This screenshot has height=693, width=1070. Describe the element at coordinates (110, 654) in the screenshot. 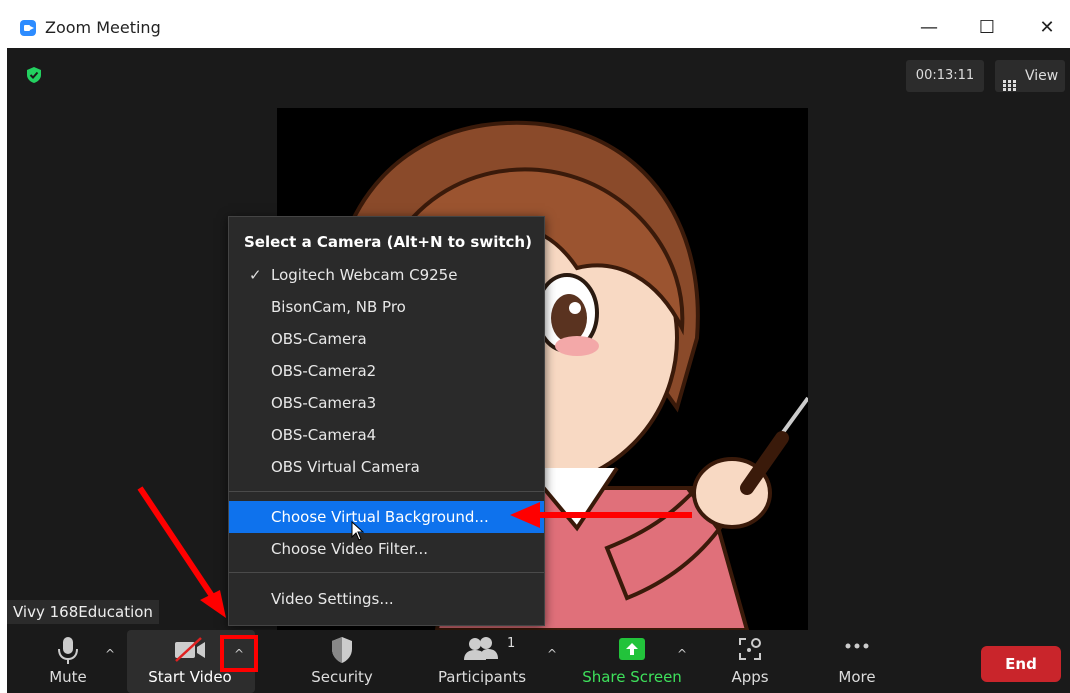

I see `audio-options-caret: ^` at that location.